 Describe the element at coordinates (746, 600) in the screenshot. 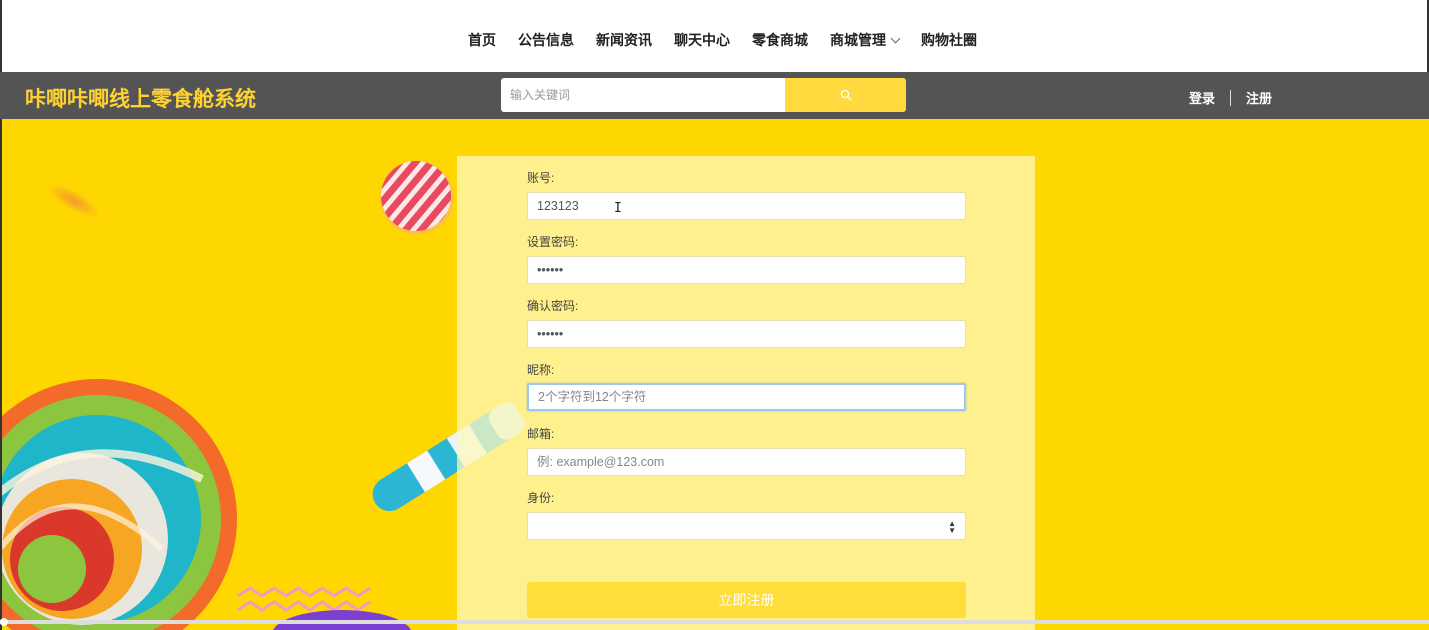

I see `register-submit-button: 立即注册` at that location.